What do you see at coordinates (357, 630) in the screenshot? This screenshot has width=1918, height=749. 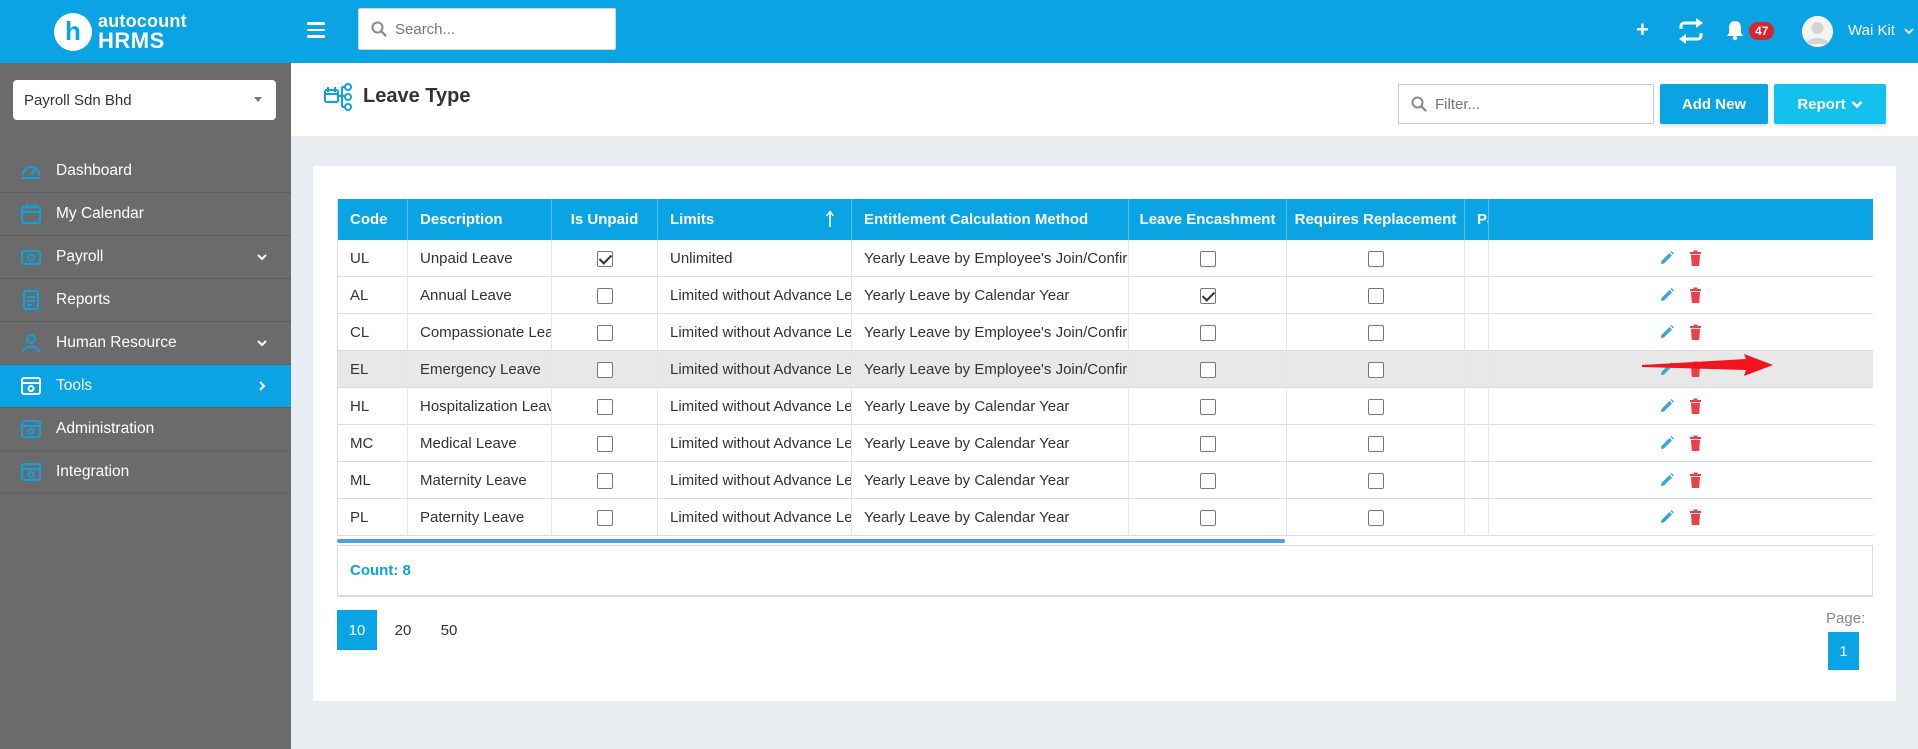 I see `page-size-10: 10` at bounding box center [357, 630].